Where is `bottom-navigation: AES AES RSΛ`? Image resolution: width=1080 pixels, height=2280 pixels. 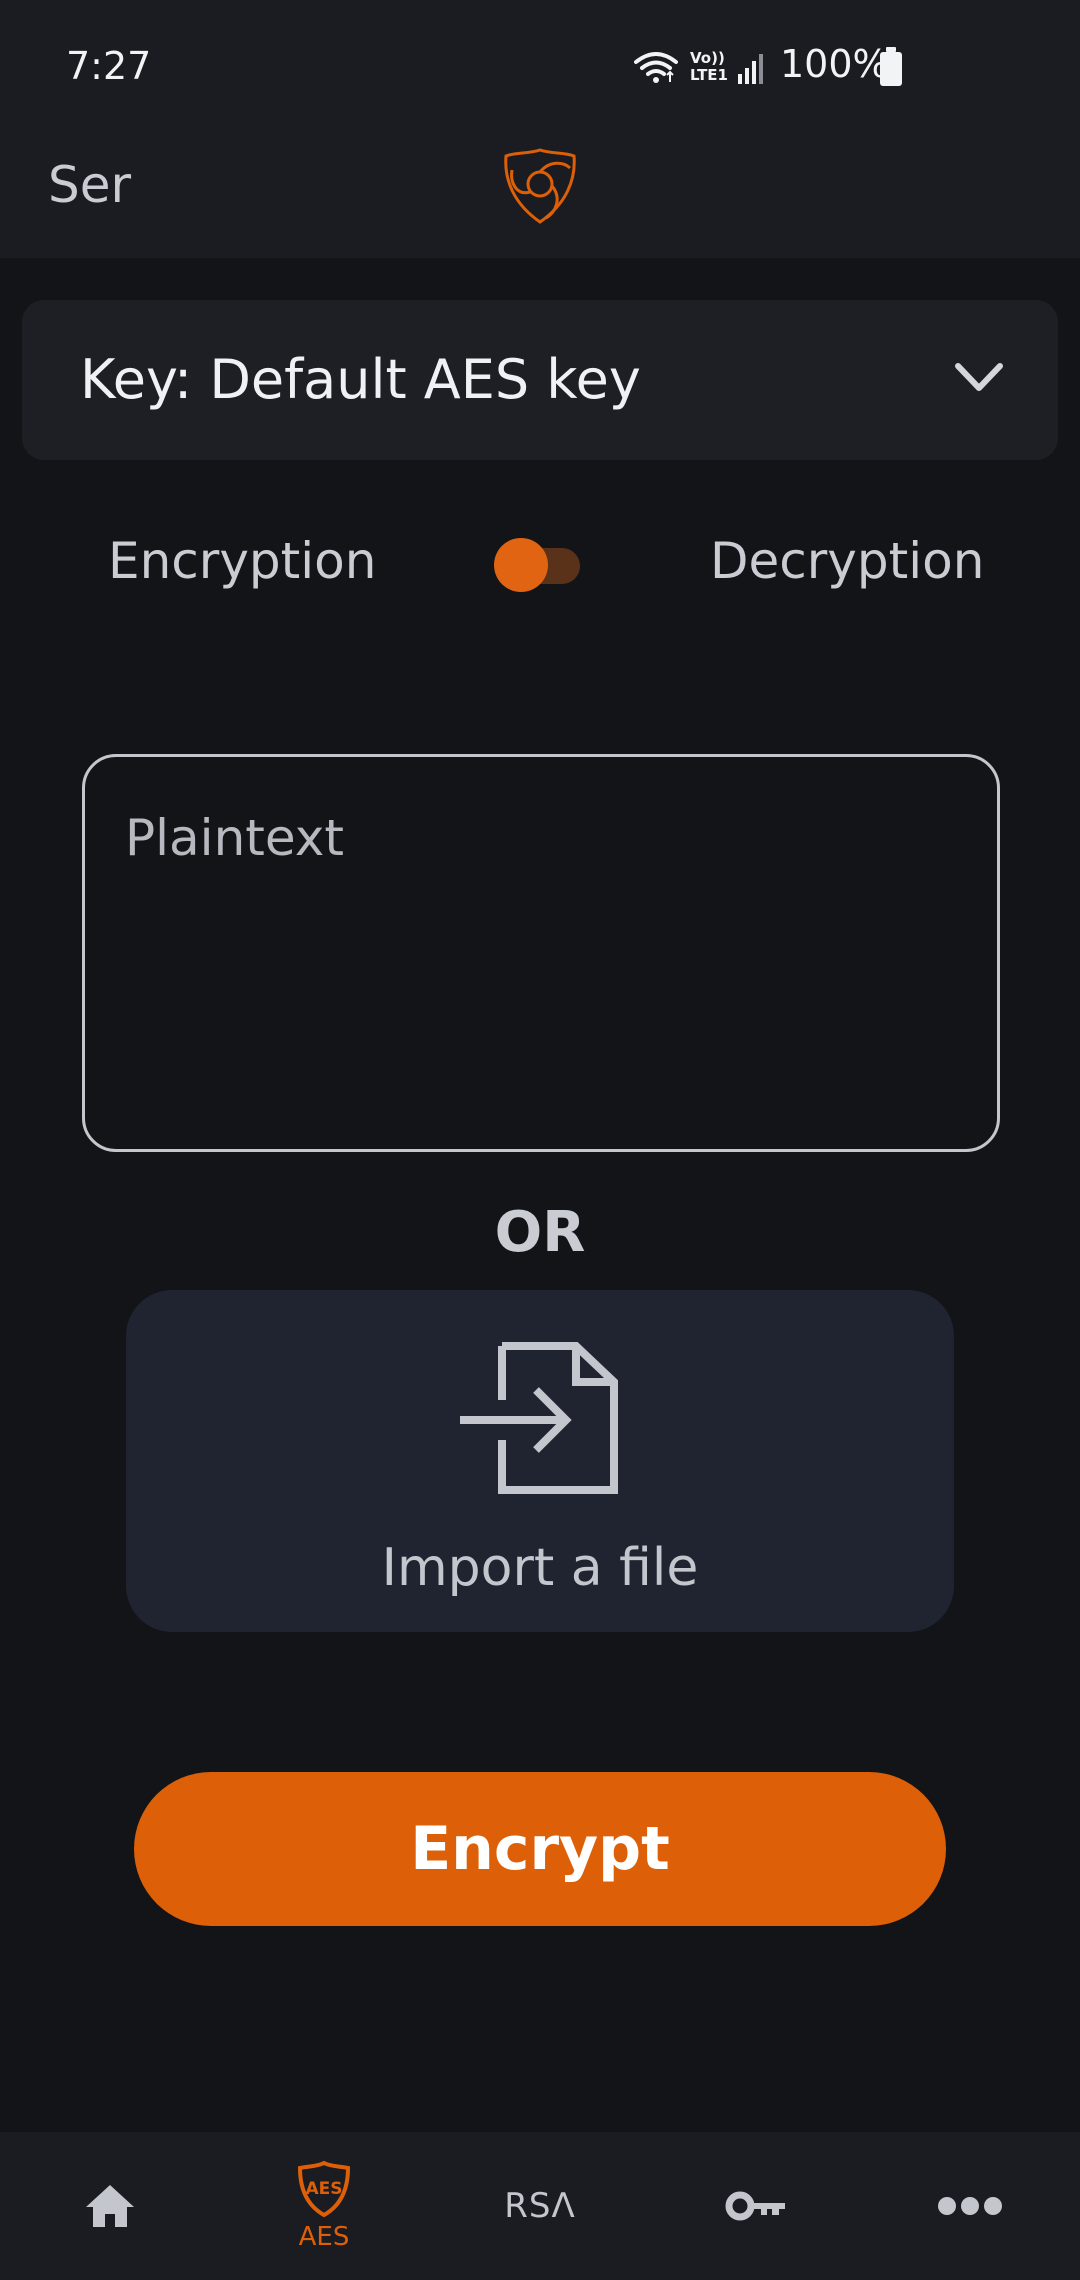 bottom-navigation: AES AES RSΛ is located at coordinates (540, 2206).